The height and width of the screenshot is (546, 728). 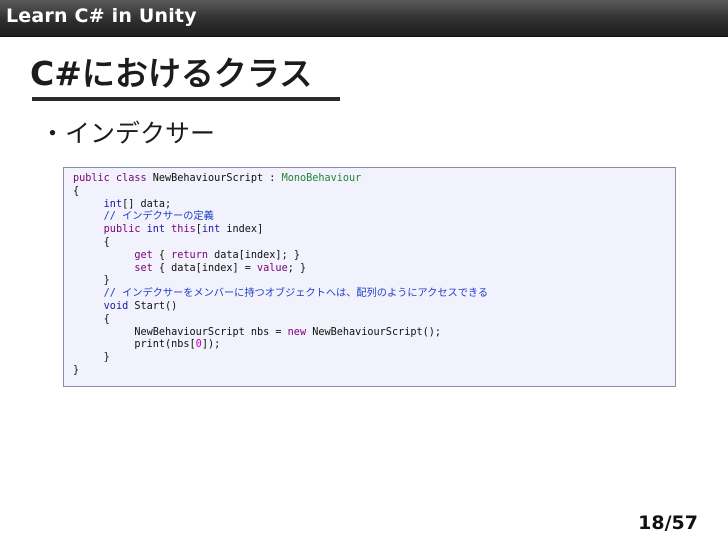 What do you see at coordinates (253, 255) in the screenshot?
I see `code-token: data[index]; }` at bounding box center [253, 255].